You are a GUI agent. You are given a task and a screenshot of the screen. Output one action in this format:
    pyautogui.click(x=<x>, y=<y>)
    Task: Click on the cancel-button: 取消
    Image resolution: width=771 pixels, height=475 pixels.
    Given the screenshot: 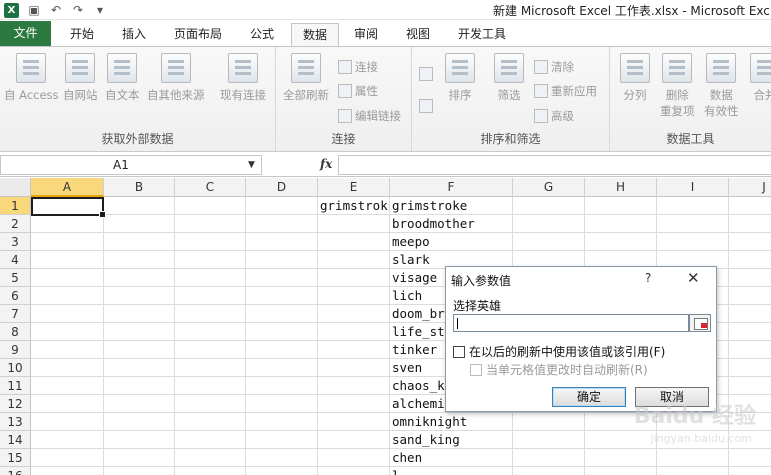 What is the action you would take?
    pyautogui.click(x=672, y=397)
    